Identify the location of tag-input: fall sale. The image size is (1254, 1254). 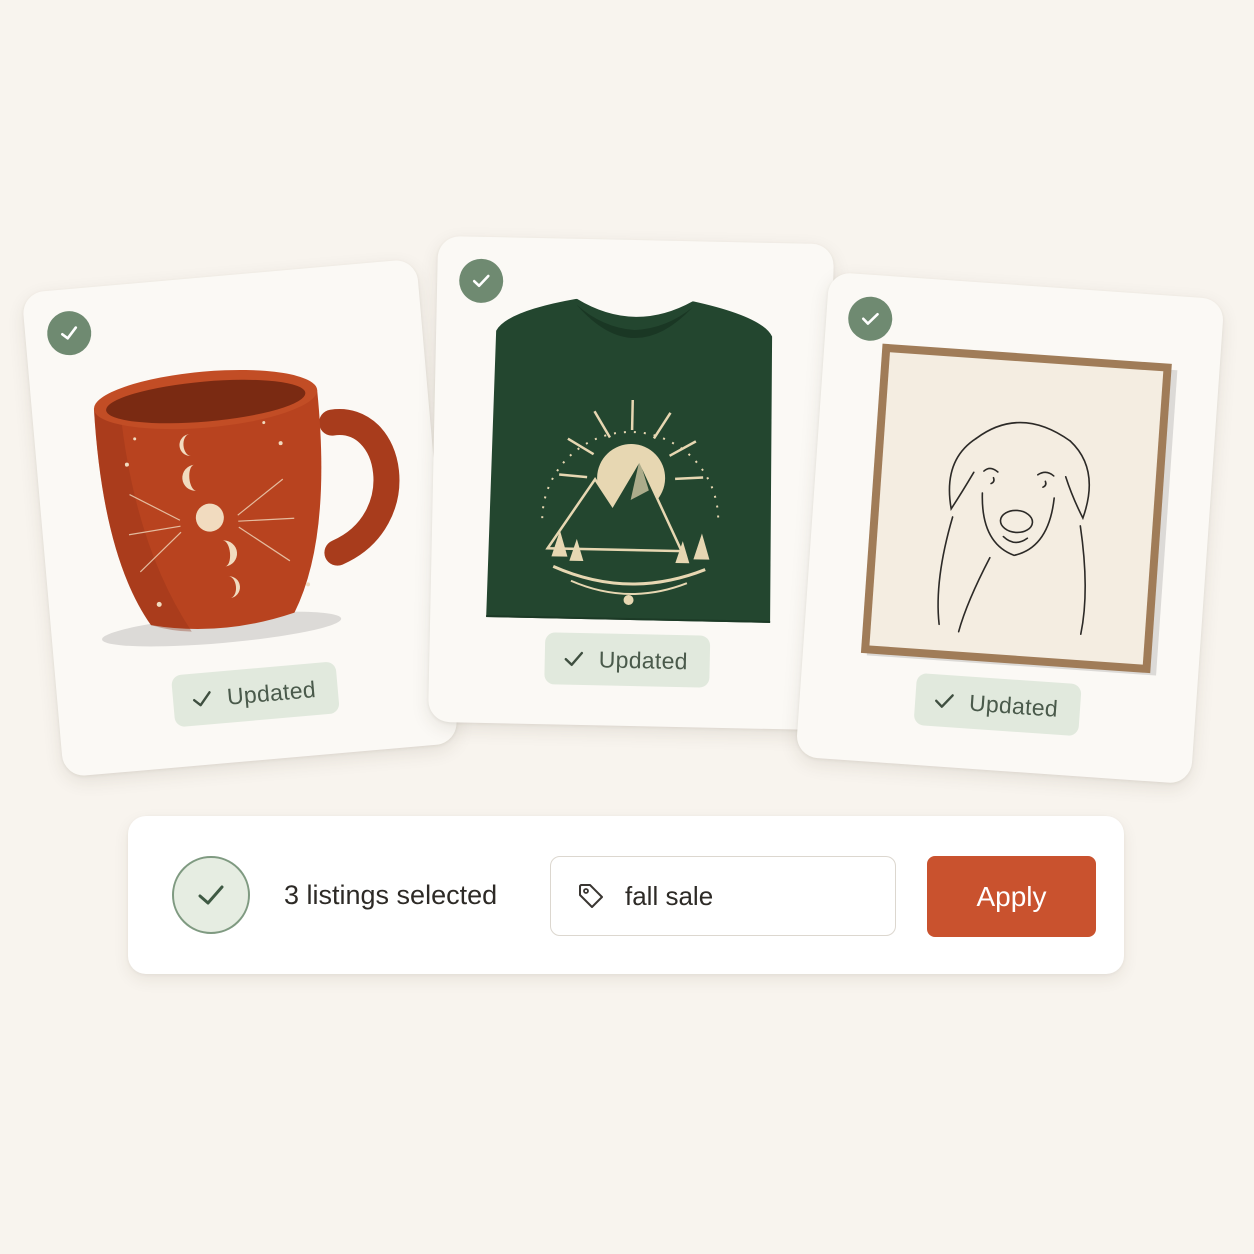
(723, 896).